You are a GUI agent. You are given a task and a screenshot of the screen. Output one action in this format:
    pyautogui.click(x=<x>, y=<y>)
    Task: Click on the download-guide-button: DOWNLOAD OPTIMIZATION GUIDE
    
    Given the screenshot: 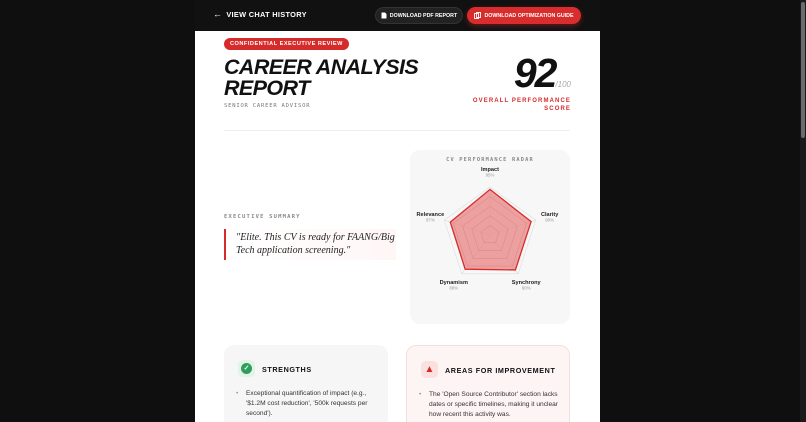 What is the action you would take?
    pyautogui.click(x=524, y=15)
    